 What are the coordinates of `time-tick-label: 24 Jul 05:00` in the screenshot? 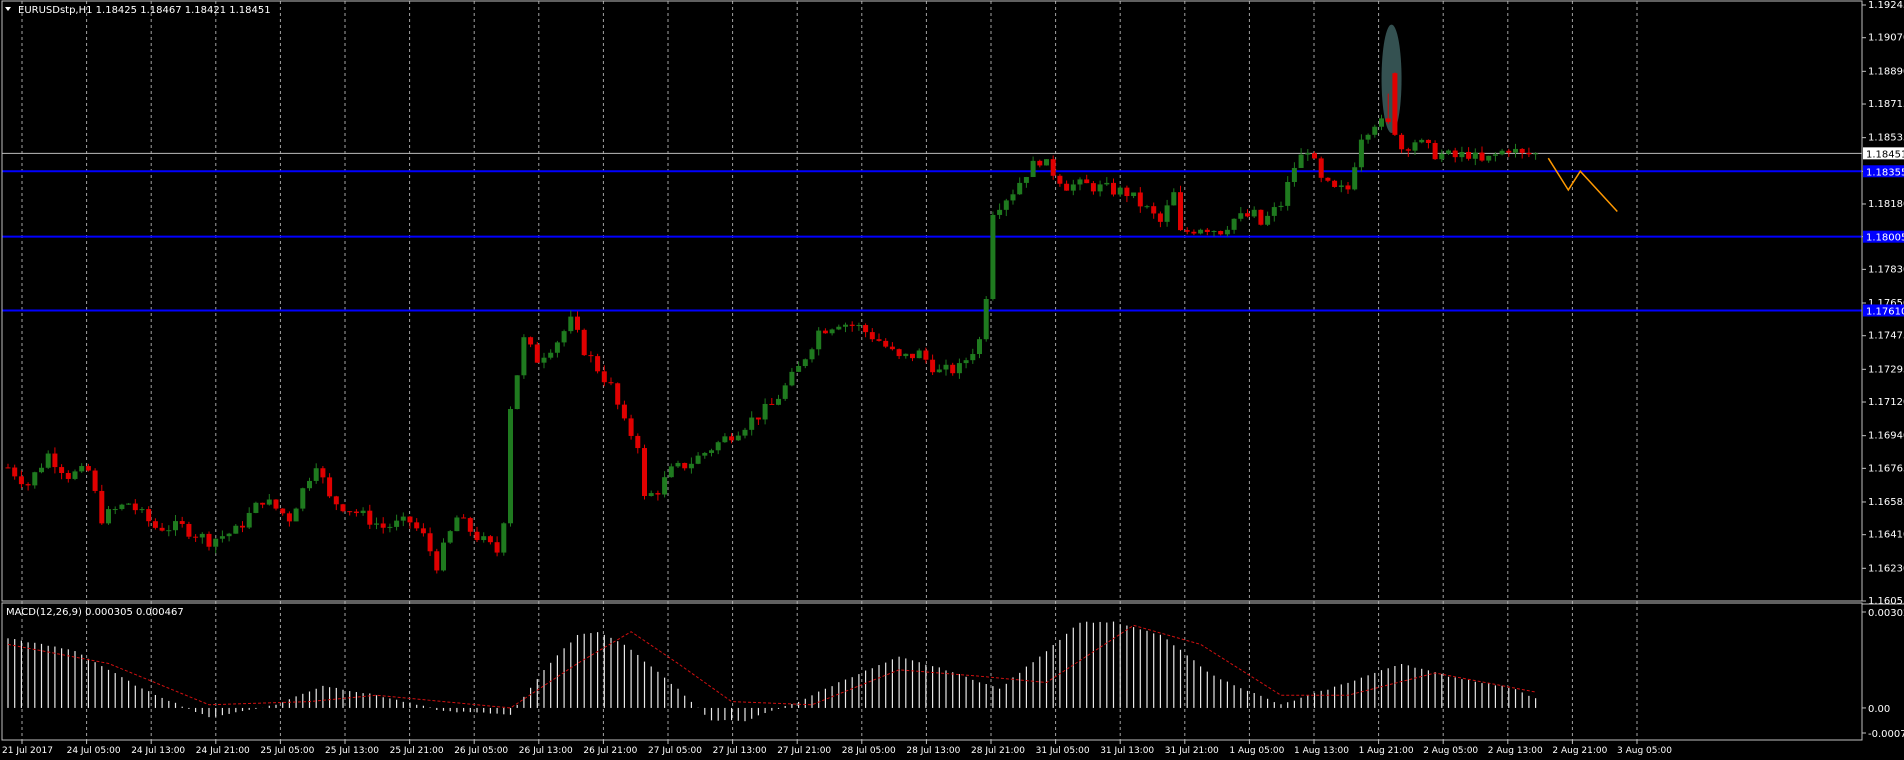 It's located at (94, 751).